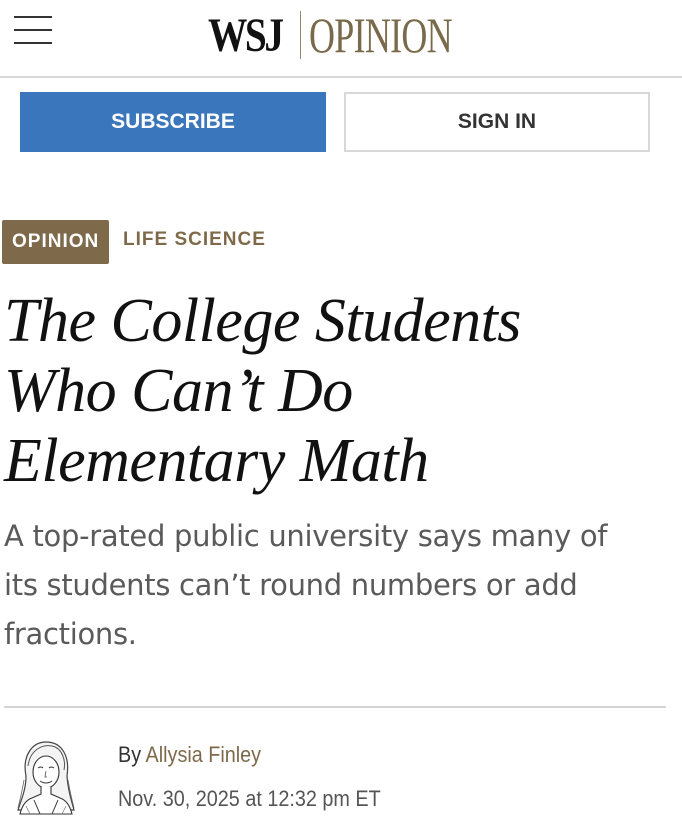 This screenshot has height=822, width=682. Describe the element at coordinates (300, 35) in the screenshot. I see `logo-divider` at that location.